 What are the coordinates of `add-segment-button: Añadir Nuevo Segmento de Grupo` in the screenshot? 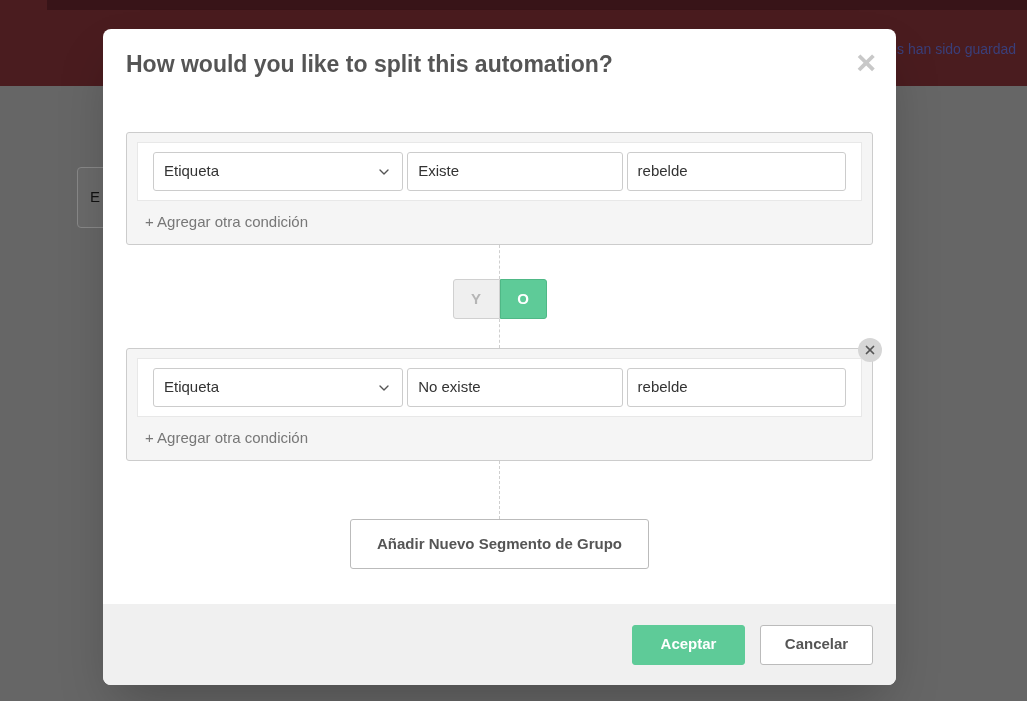 It's located at (499, 544).